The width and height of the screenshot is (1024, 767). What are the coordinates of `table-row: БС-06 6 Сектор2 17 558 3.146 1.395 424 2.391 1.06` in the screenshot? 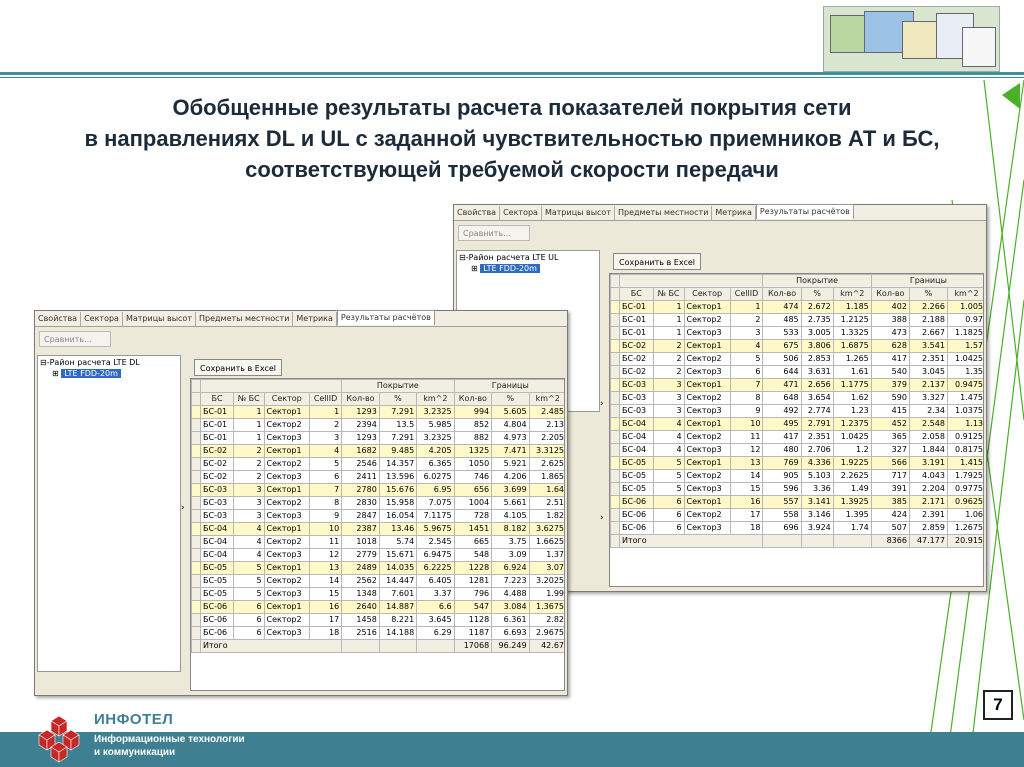 It's located at (796, 515).